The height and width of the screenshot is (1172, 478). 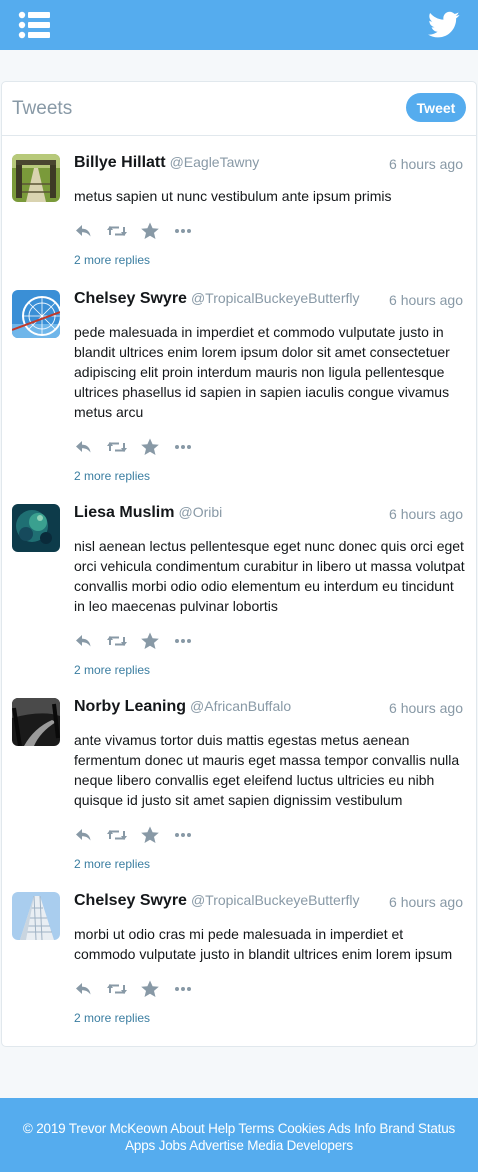 What do you see at coordinates (436, 1128) in the screenshot?
I see `footer-link: Status` at bounding box center [436, 1128].